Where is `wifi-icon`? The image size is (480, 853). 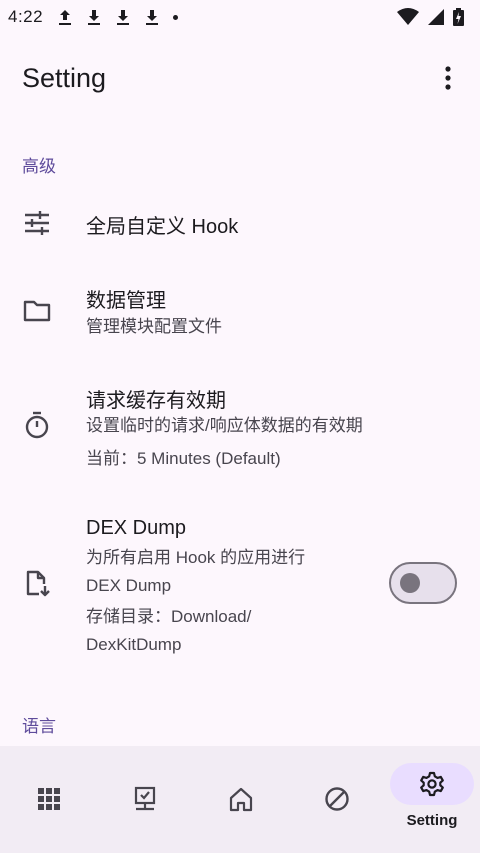 wifi-icon is located at coordinates (408, 16).